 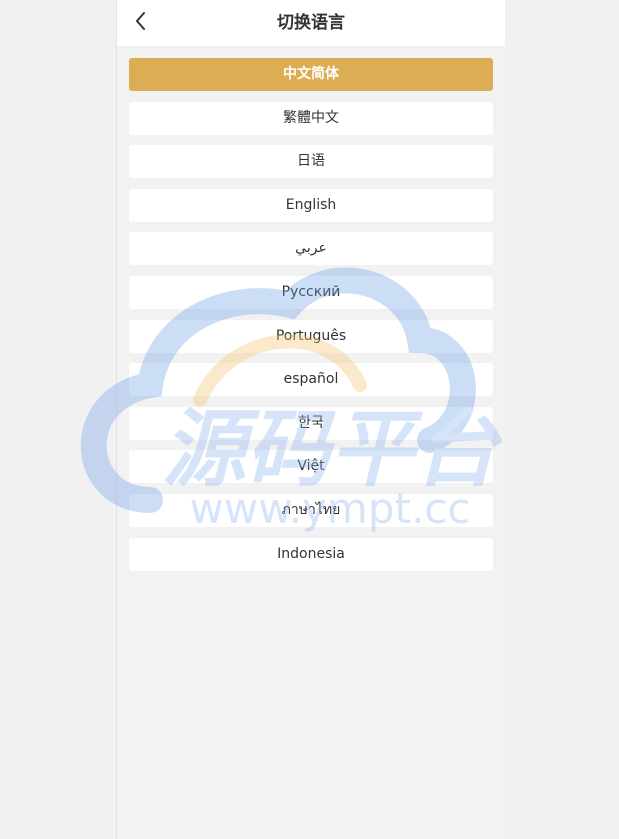 What do you see at coordinates (311, 423) in the screenshot?
I see `language-option-ko: 한국` at bounding box center [311, 423].